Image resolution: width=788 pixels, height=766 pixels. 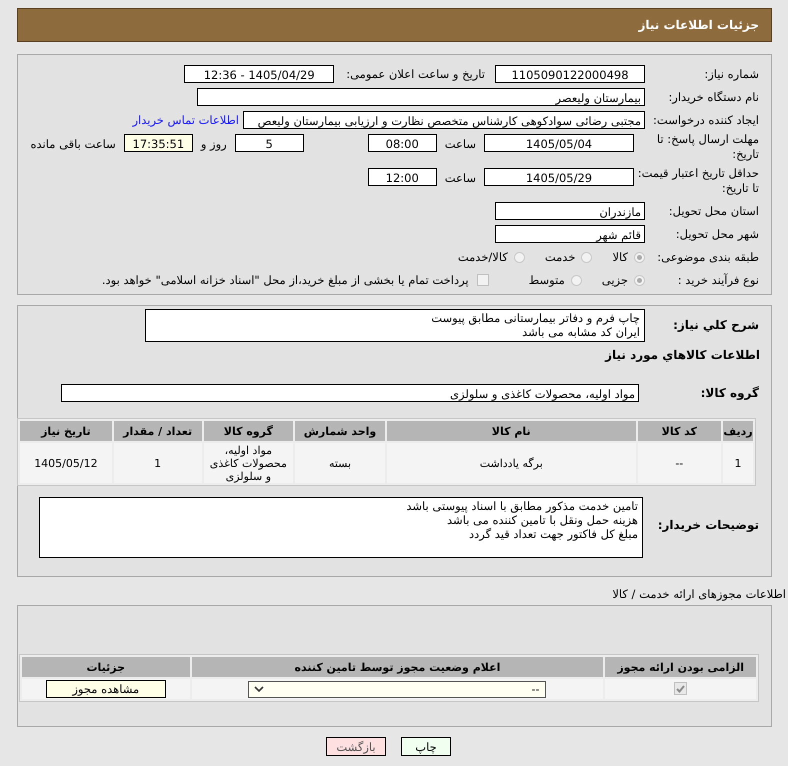 I want to click on column-header: اعلام وضعیت مجوز توسط تامین کننده, so click(x=398, y=667).